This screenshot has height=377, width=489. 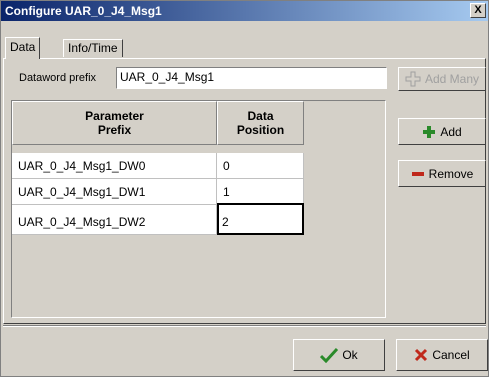 What do you see at coordinates (114, 220) in the screenshot?
I see `table-row-2-prefix: UAR_0_J4_Msg1_DW2` at bounding box center [114, 220].